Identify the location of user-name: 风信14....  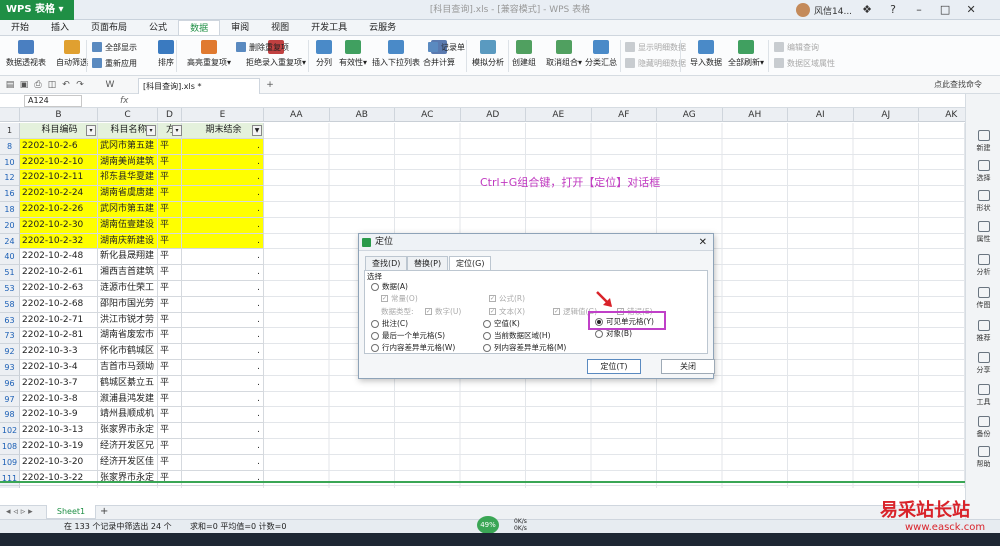
(833, 10).